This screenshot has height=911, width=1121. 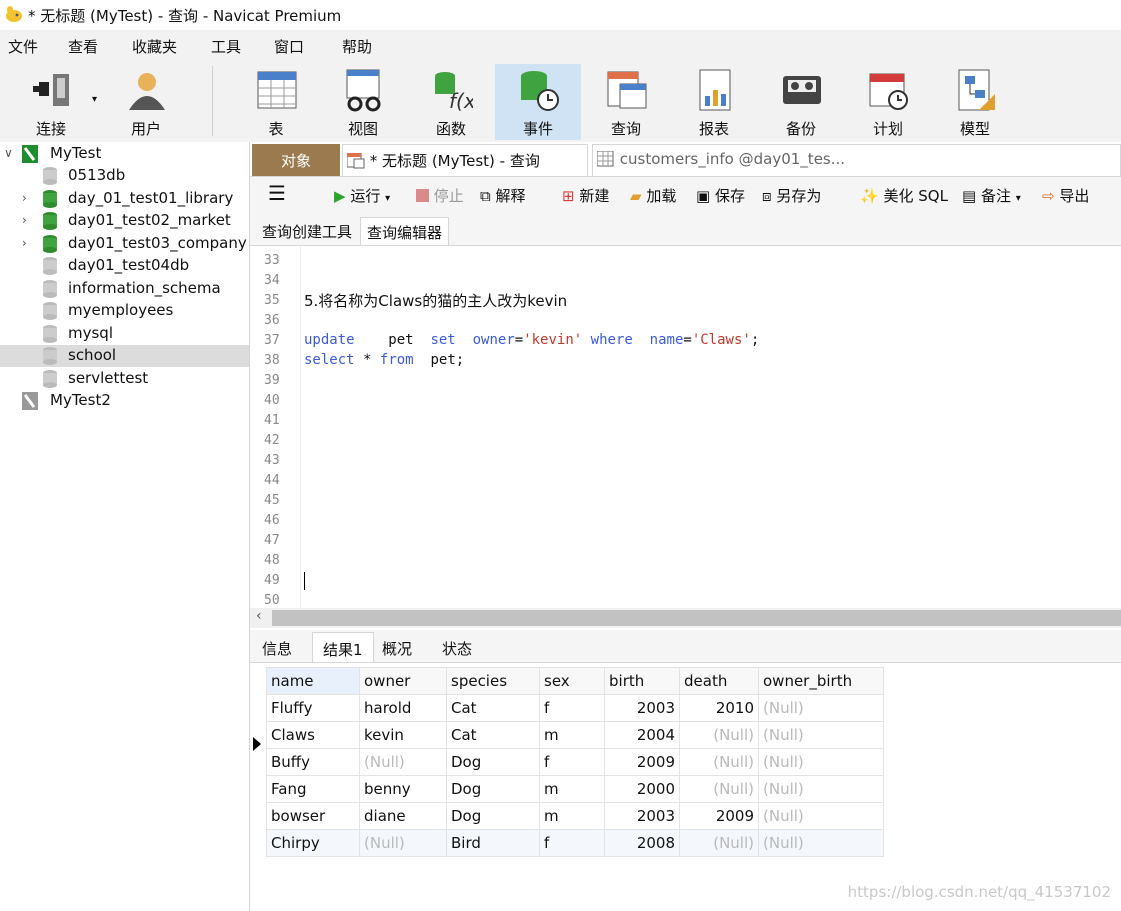 What do you see at coordinates (124, 154) in the screenshot?
I see `tree-connection-mytest: ∨ MyTest` at bounding box center [124, 154].